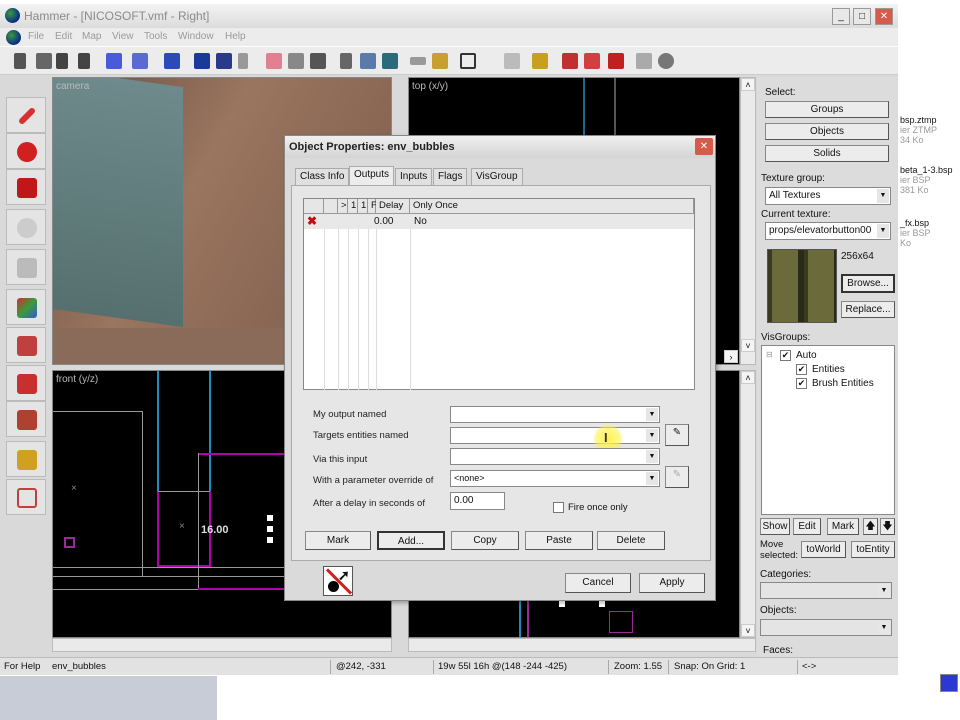  I want to click on maximize-button: □, so click(862, 16).